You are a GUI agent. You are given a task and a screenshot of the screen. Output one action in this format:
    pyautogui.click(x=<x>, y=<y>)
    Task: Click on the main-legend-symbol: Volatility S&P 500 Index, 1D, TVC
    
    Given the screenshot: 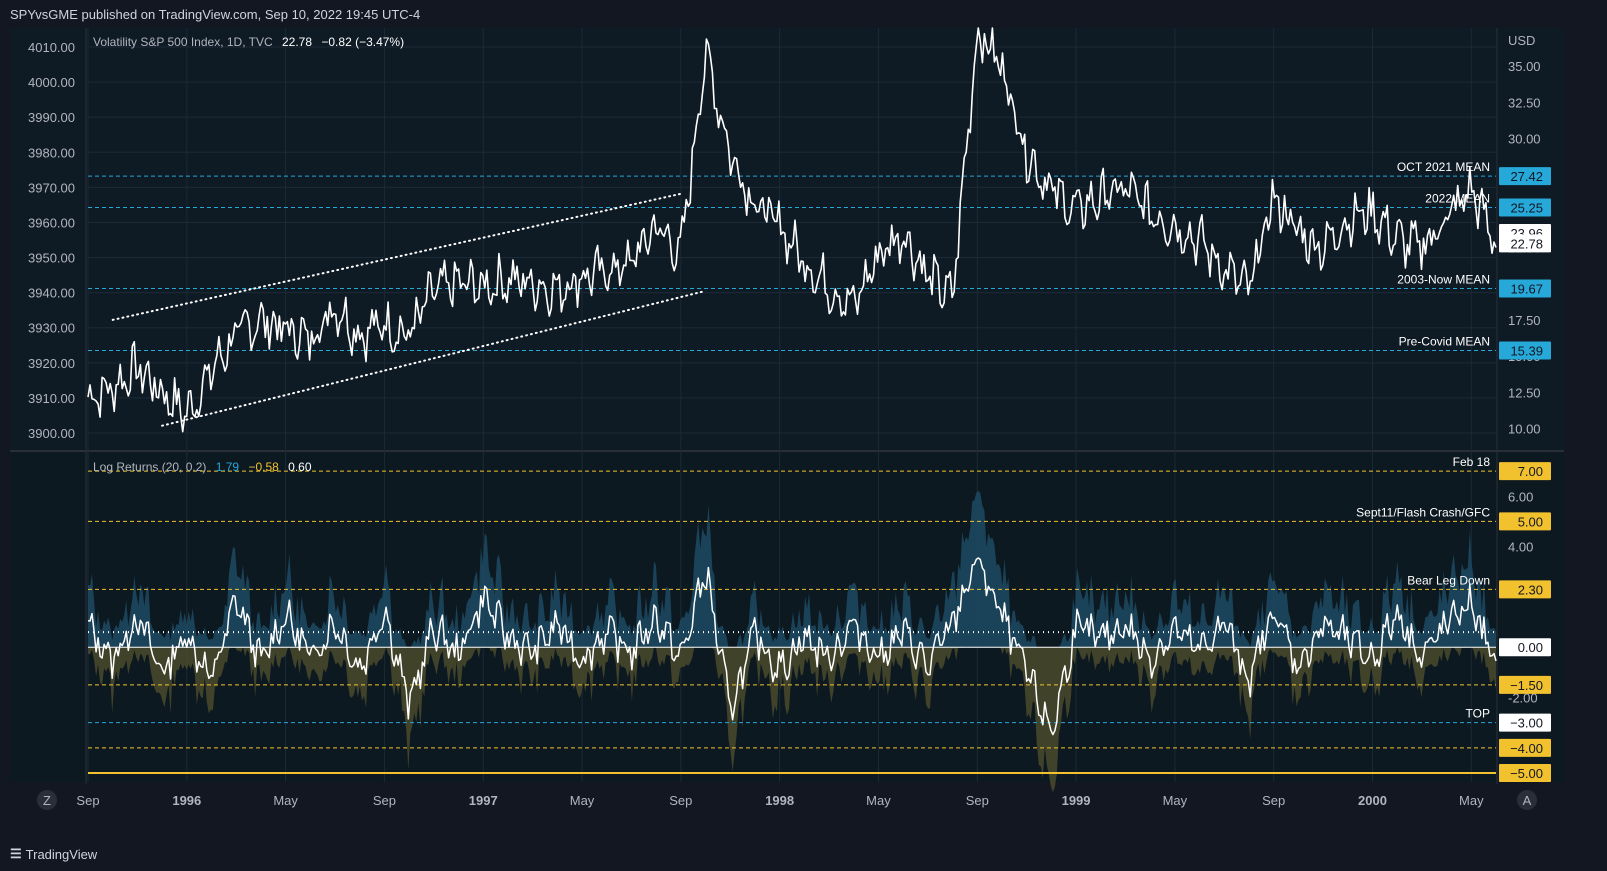 What is the action you would take?
    pyautogui.click(x=183, y=42)
    